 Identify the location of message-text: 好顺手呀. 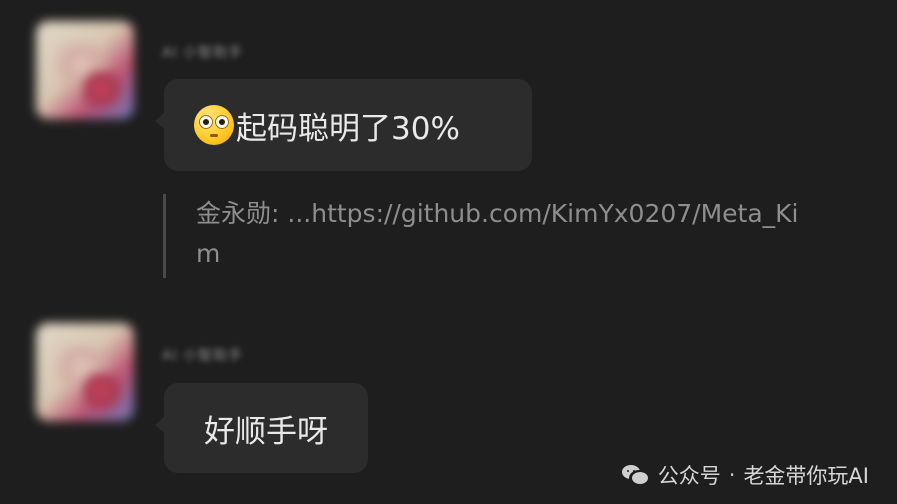
(266, 431).